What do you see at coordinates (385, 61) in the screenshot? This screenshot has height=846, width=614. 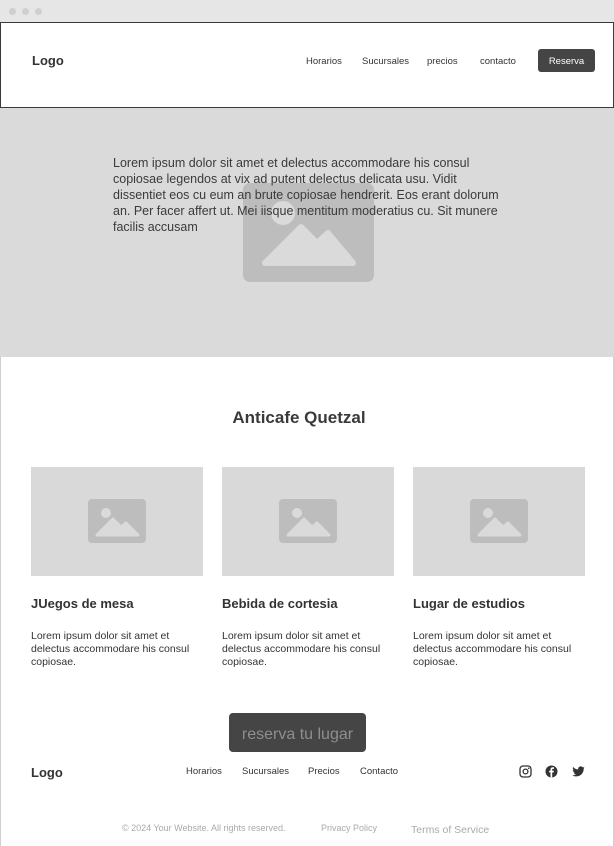 I see `nav-link-sucursales: Sucursales` at bounding box center [385, 61].